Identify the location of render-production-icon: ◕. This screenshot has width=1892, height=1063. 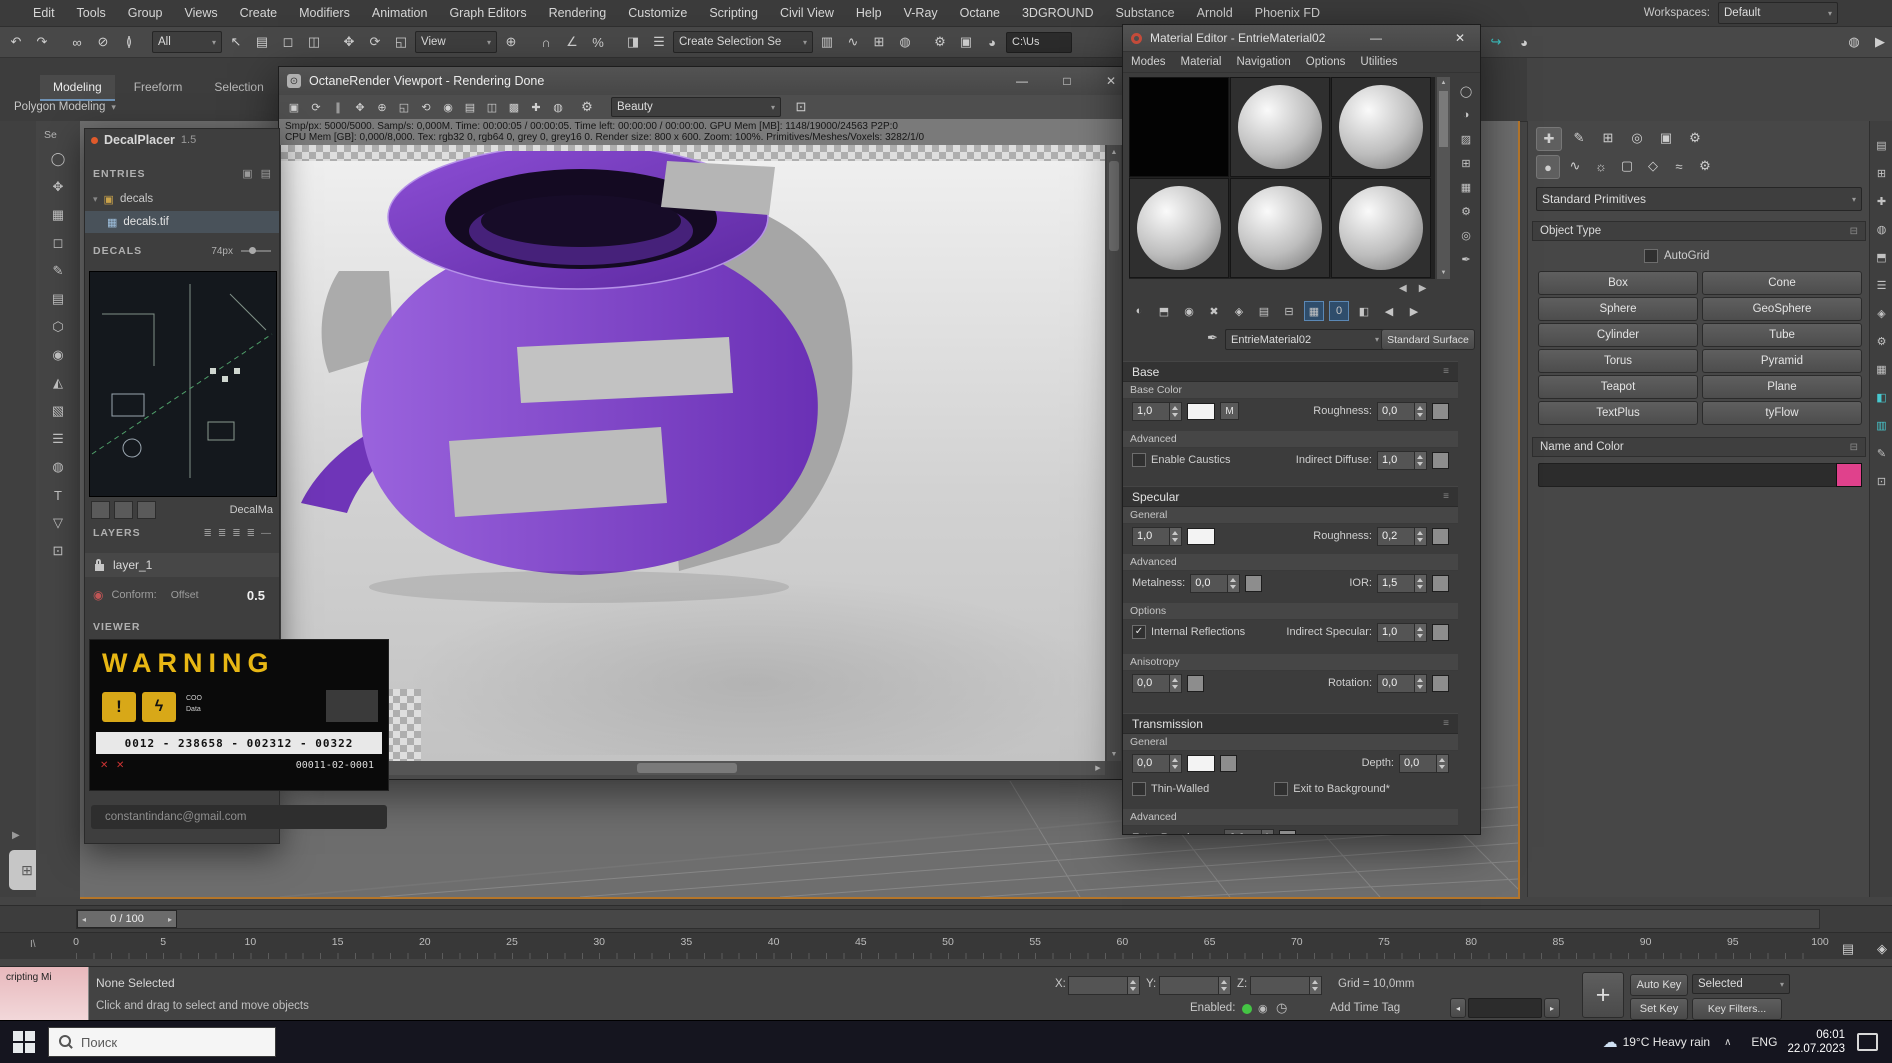
(992, 42).